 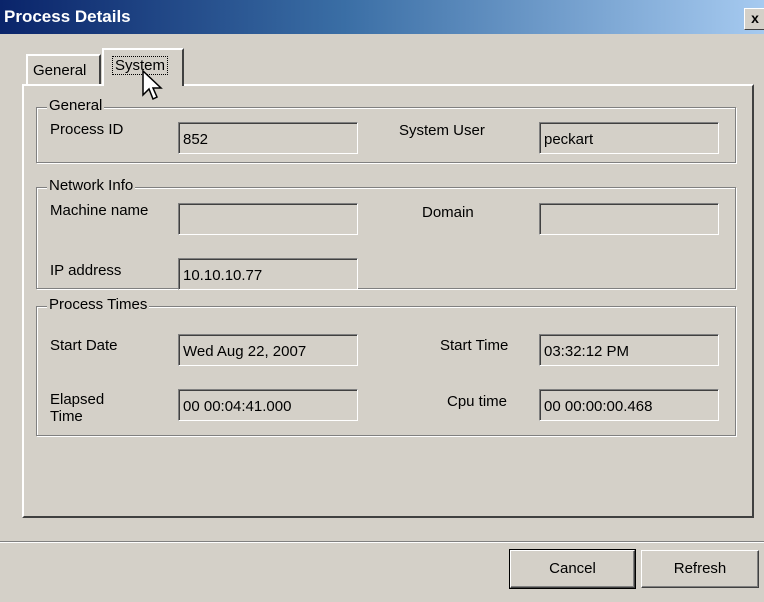 I want to click on start-date-field: Wed Aug 22, 2007, so click(x=268, y=350).